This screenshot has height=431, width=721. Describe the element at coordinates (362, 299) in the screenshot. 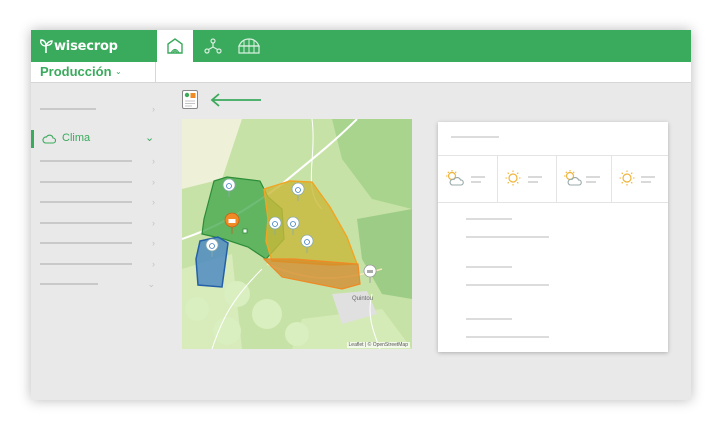

I see `map-town-label: Quintou` at that location.